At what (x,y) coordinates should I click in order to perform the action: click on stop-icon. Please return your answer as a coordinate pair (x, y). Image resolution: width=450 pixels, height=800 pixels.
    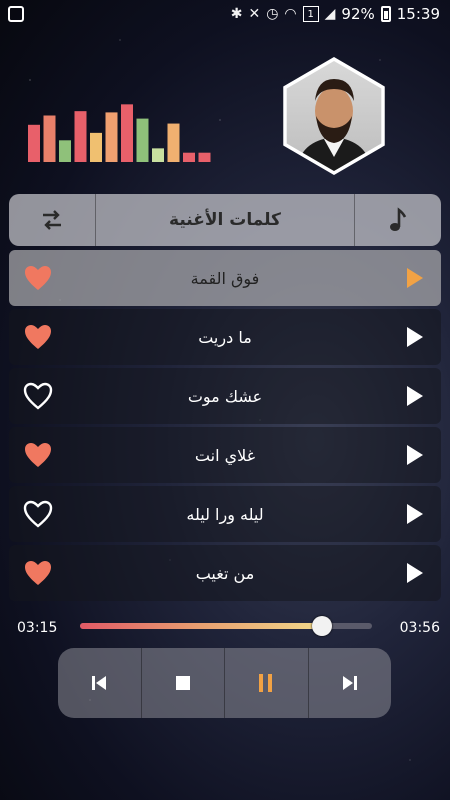
    Looking at the image, I should click on (182, 683).